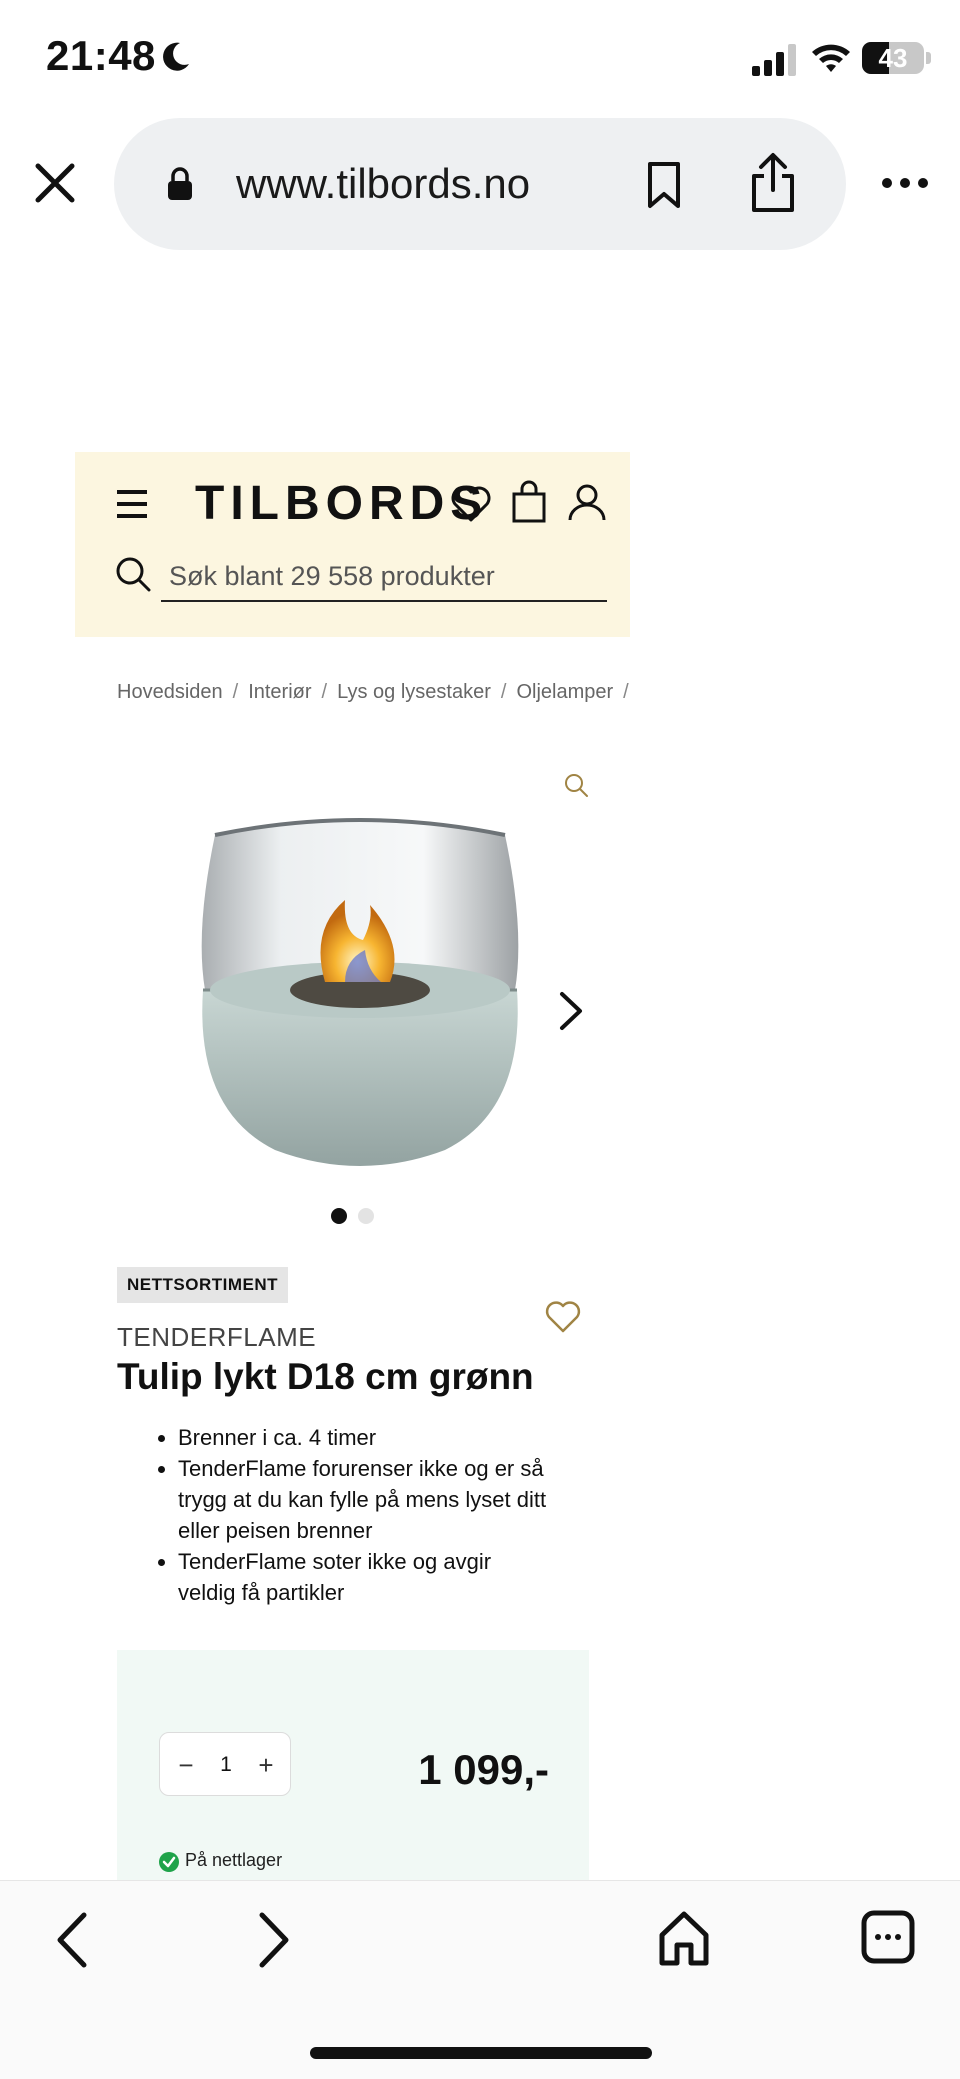  What do you see at coordinates (928, 58) in the screenshot?
I see `battery-cap` at bounding box center [928, 58].